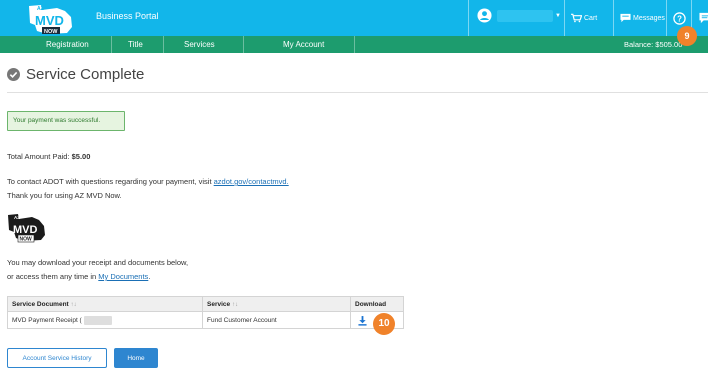 The width and height of the screenshot is (708, 375). I want to click on thanks-line: Thank you for using AZ MVD Now., so click(64, 195).